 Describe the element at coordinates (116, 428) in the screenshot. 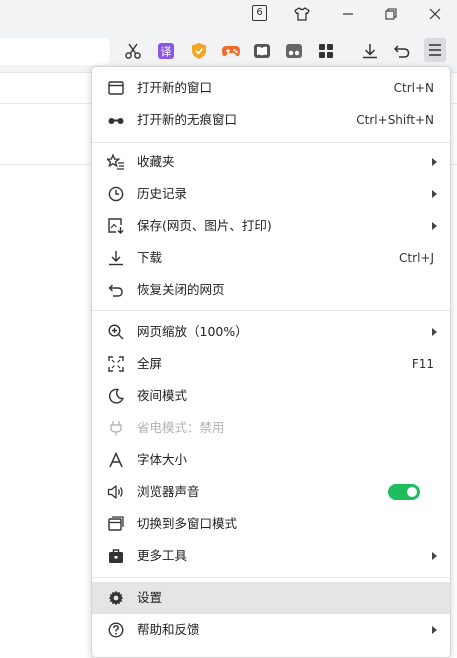

I see `plug-icon` at that location.